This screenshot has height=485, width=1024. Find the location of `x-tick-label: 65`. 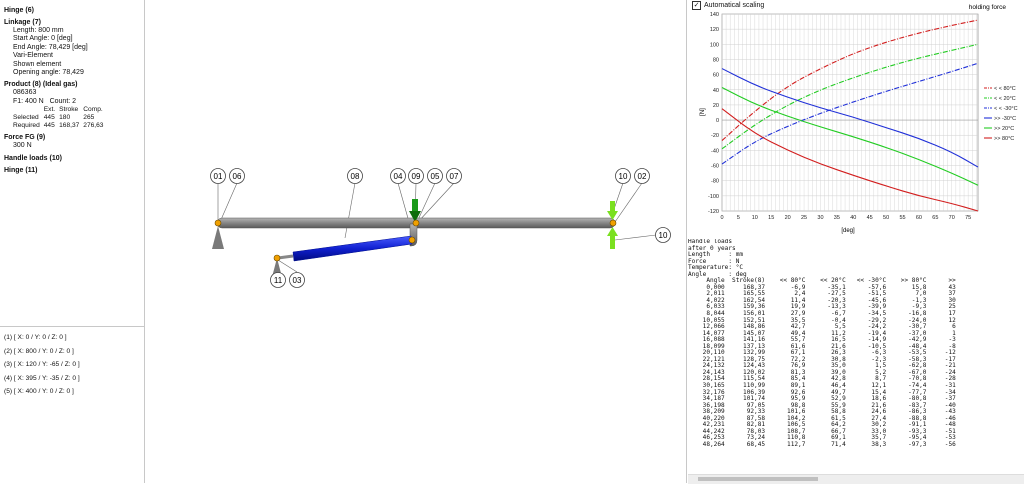

x-tick-label: 65 is located at coordinates (935, 218).